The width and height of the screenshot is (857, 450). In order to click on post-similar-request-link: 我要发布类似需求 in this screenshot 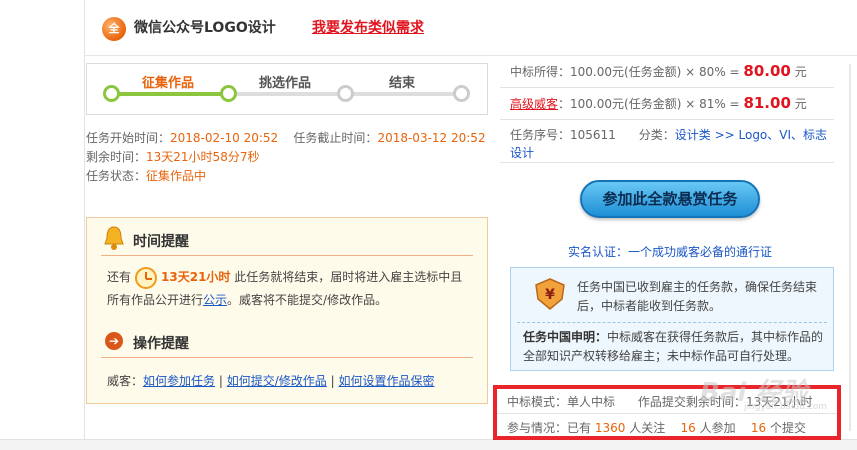, I will do `click(368, 27)`.